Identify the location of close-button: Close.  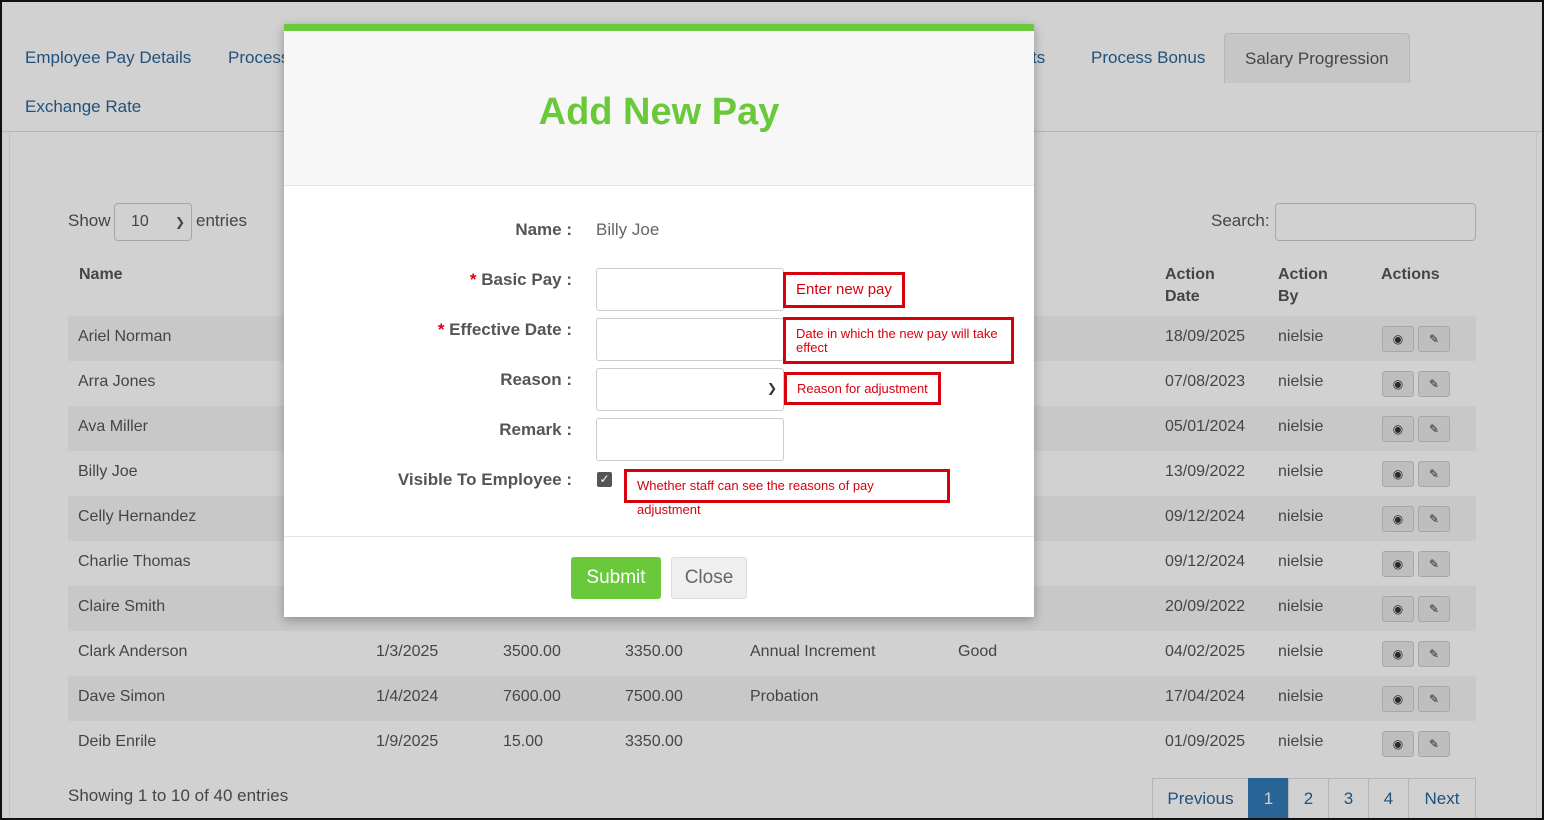
(709, 578).